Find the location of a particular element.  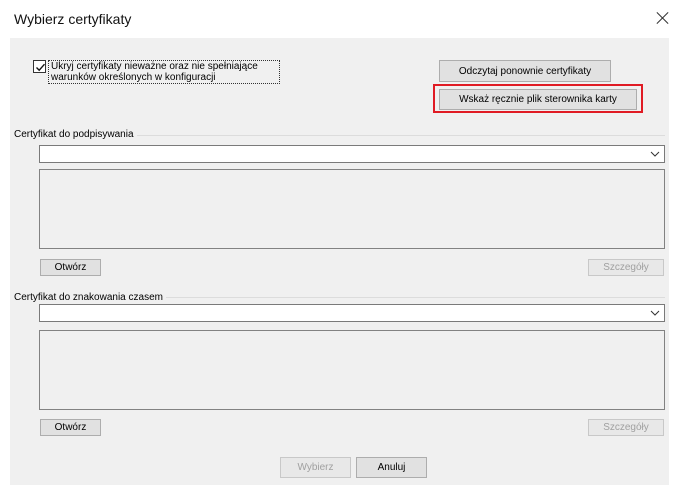

window-title: Wybierz certyfikaty is located at coordinates (73, 19).